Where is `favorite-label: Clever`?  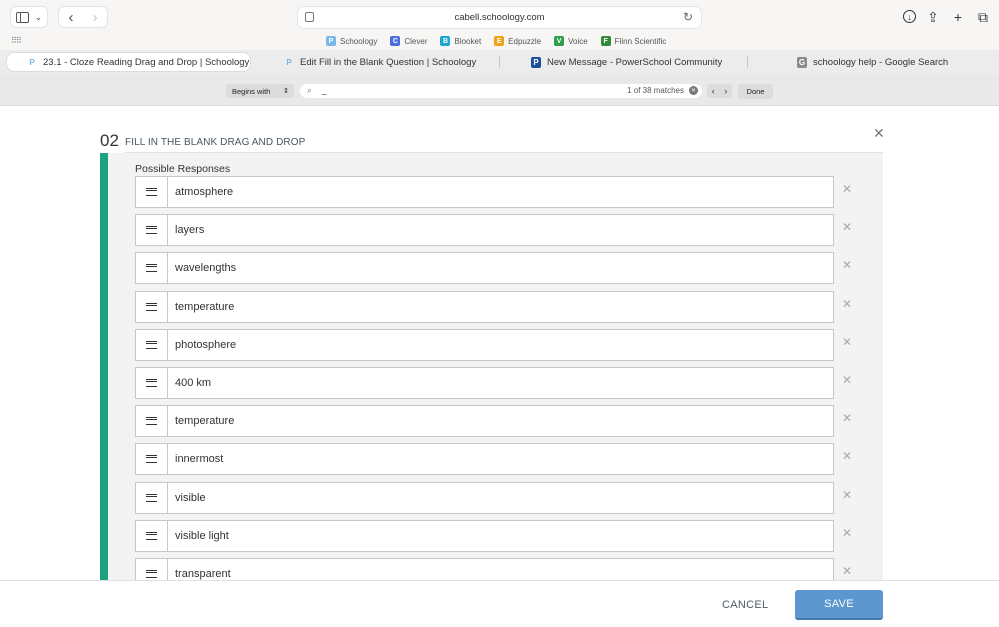
favorite-label: Clever is located at coordinates (416, 41).